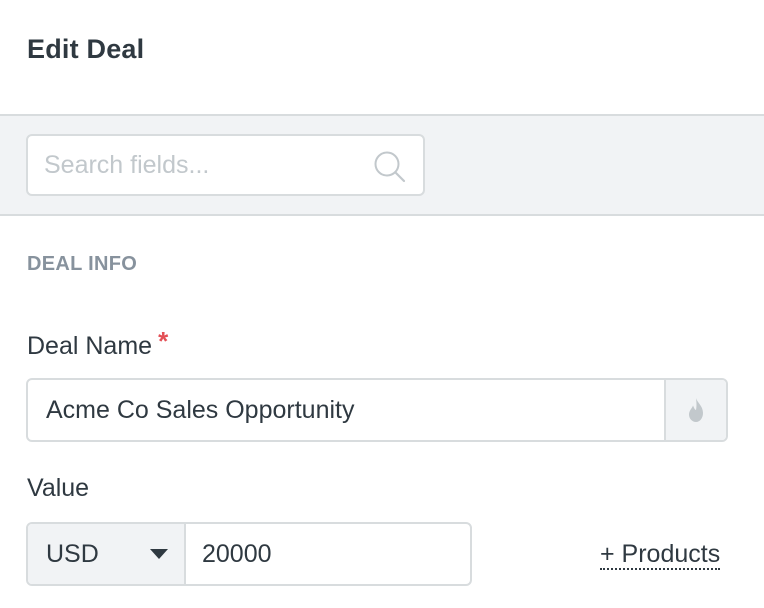  What do you see at coordinates (72, 554) in the screenshot?
I see `currency-selected-value: USD` at bounding box center [72, 554].